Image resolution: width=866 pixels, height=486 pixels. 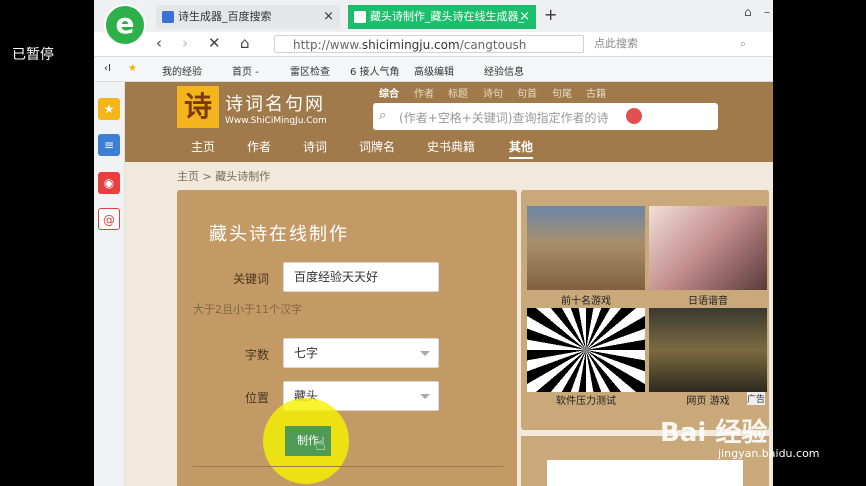 I want to click on search-cat-head: 句首, so click(x=527, y=92).